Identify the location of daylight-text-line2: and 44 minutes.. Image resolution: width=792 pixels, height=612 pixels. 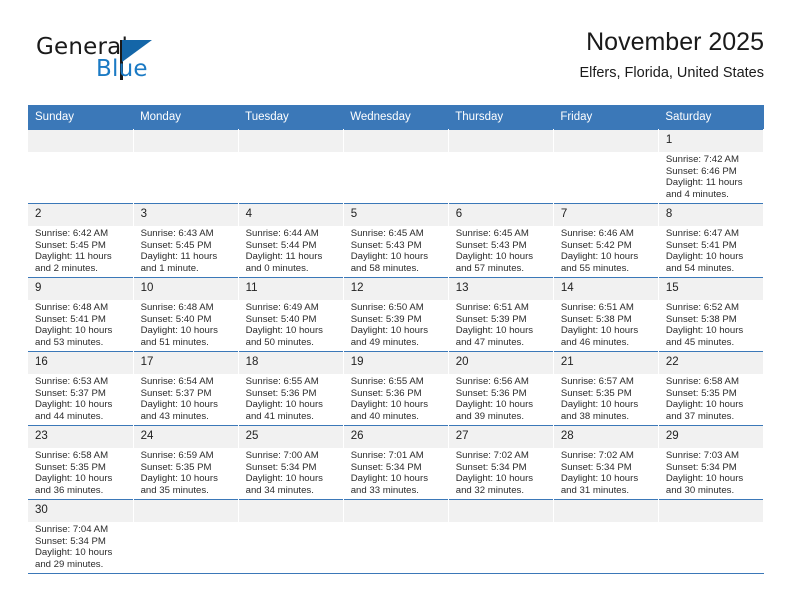
(69, 416).